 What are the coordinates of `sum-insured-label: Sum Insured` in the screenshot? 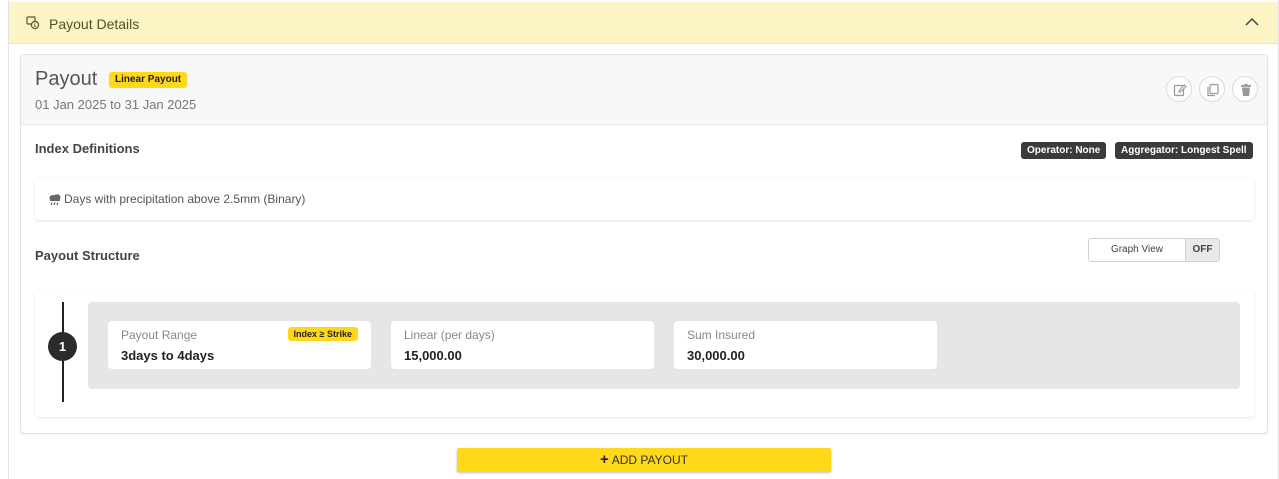 It's located at (721, 335).